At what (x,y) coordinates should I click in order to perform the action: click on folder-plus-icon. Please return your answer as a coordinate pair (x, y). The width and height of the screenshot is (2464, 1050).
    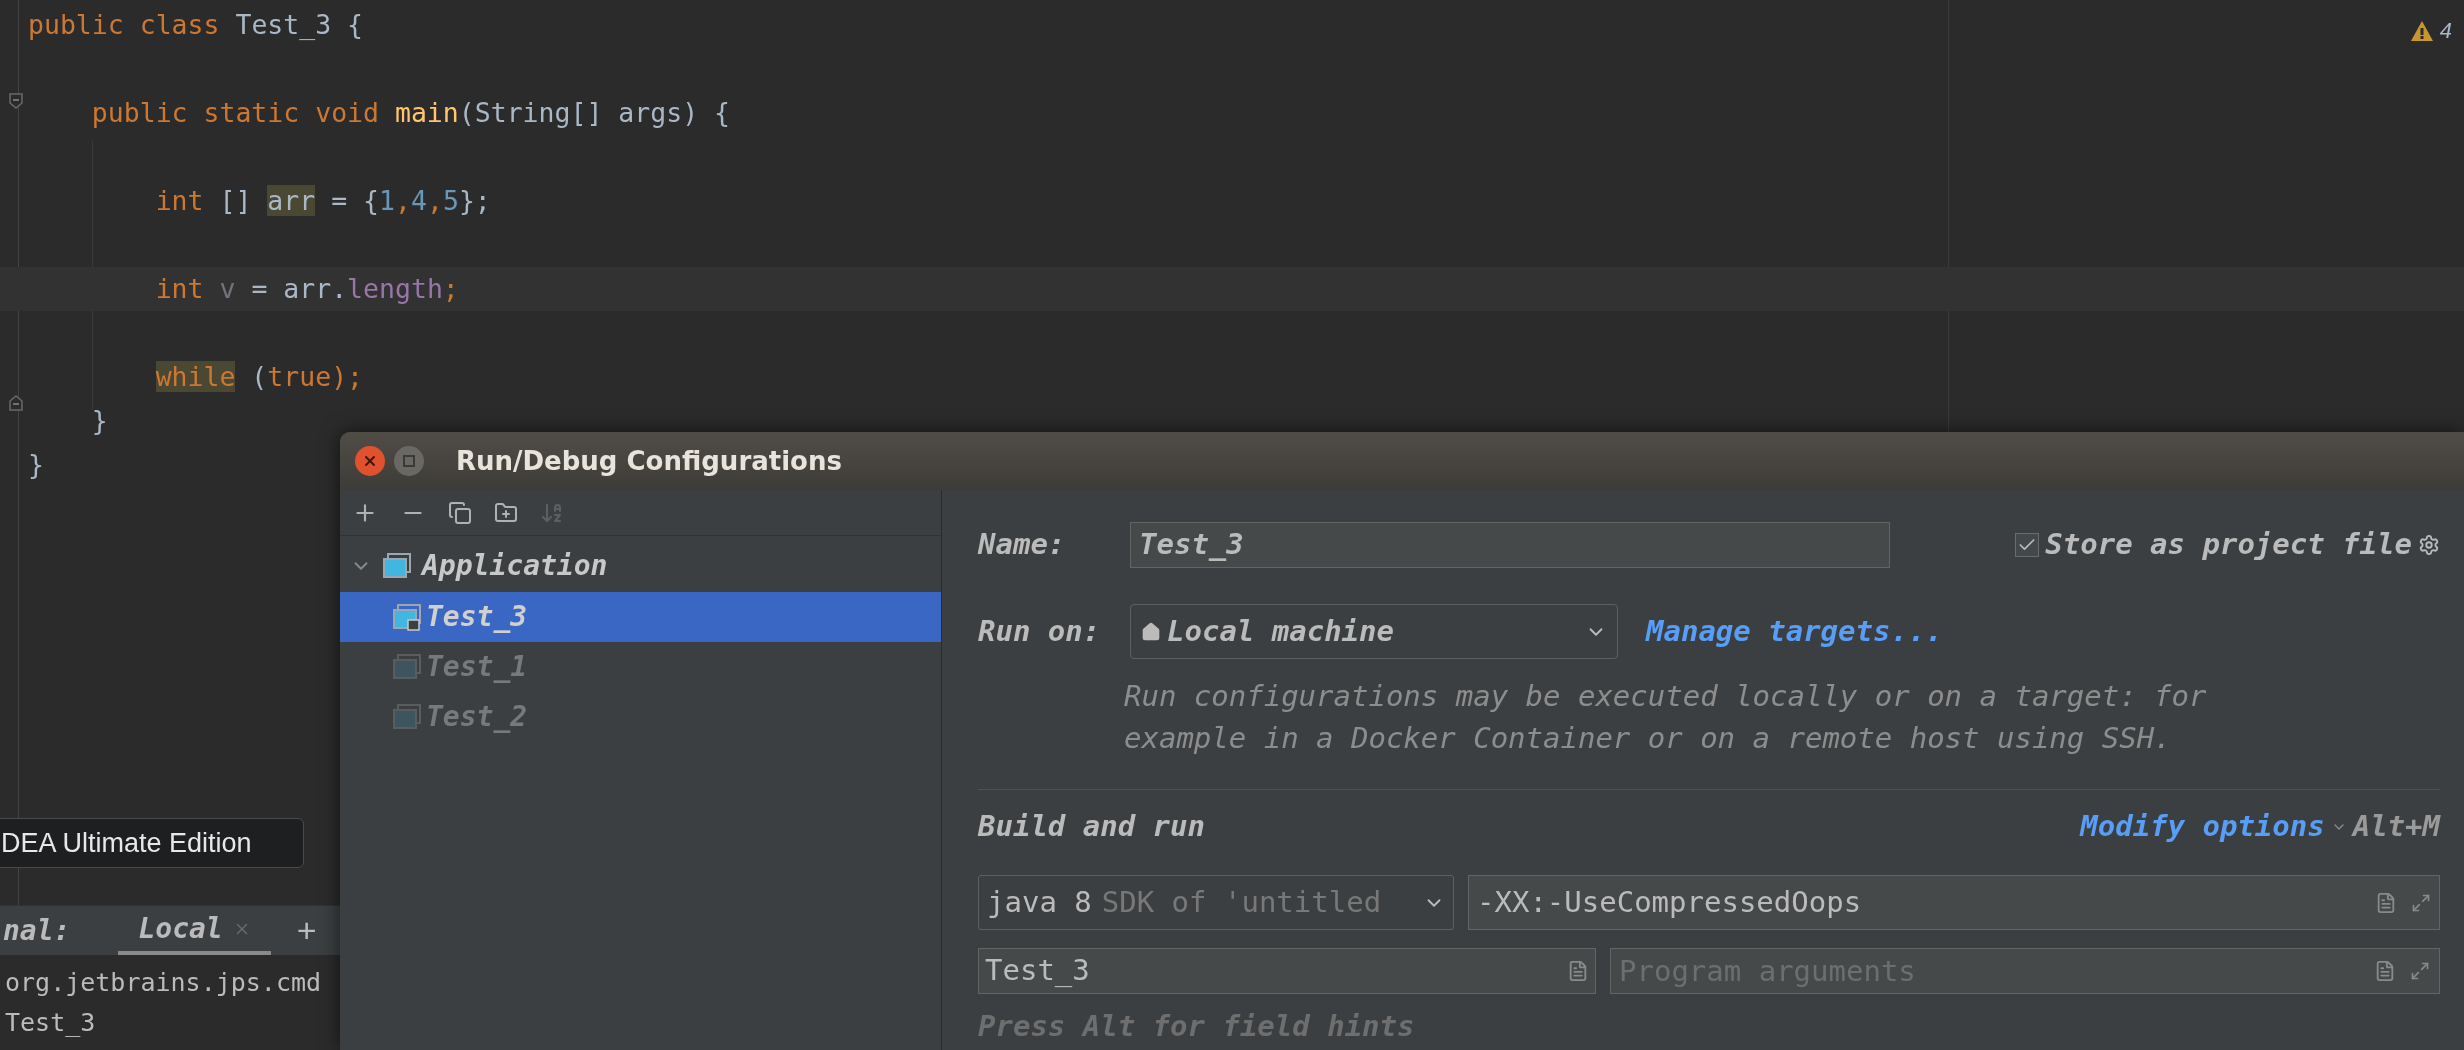
    Looking at the image, I should click on (506, 512).